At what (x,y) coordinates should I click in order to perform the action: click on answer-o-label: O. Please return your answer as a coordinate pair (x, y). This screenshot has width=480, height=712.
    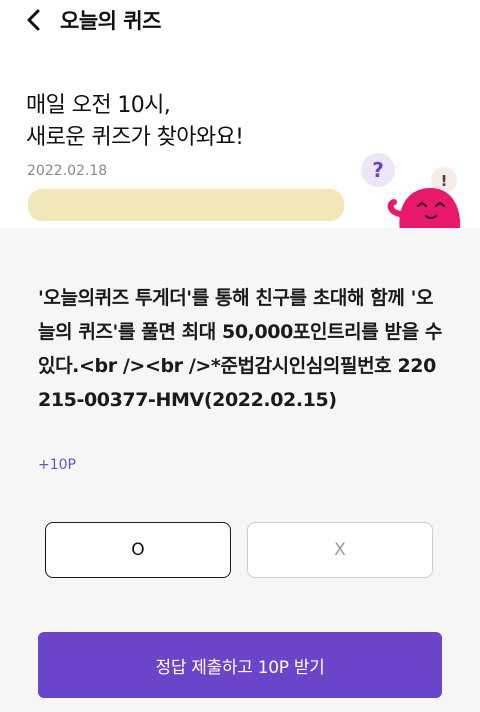
    Looking at the image, I should click on (138, 550).